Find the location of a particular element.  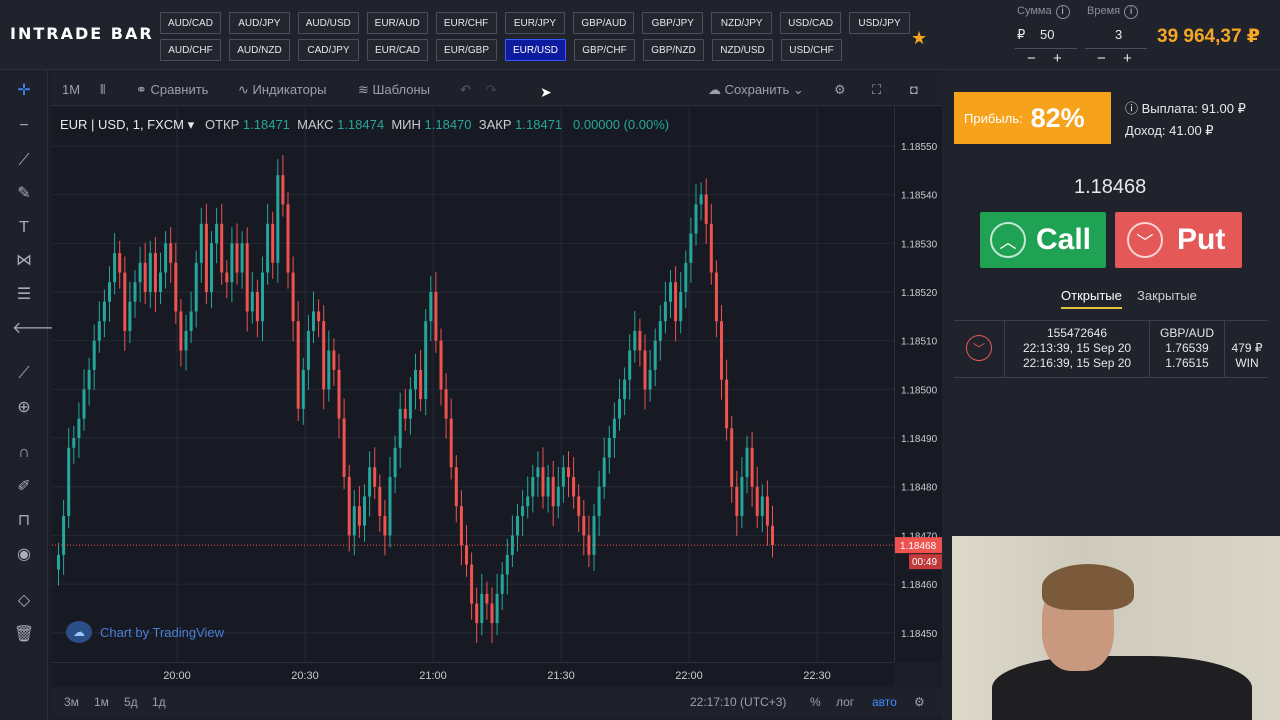

lock-icon: ⊓ is located at coordinates (24, 521).